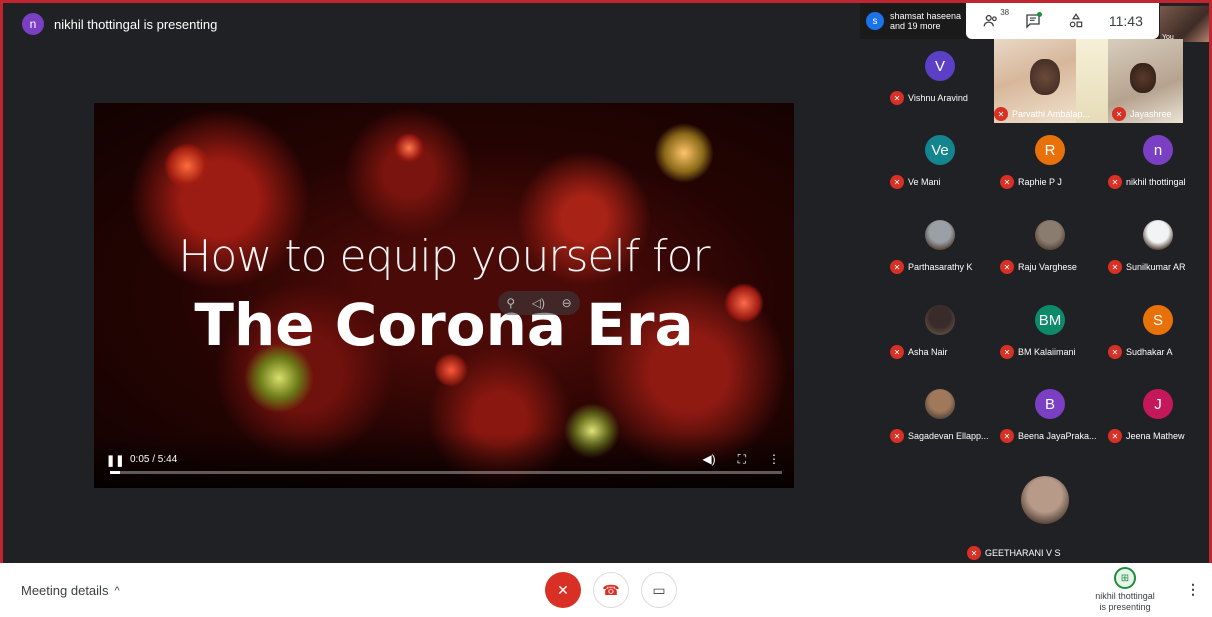 The height and width of the screenshot is (617, 1212). I want to click on participant-name: Asha Nair, so click(928, 352).